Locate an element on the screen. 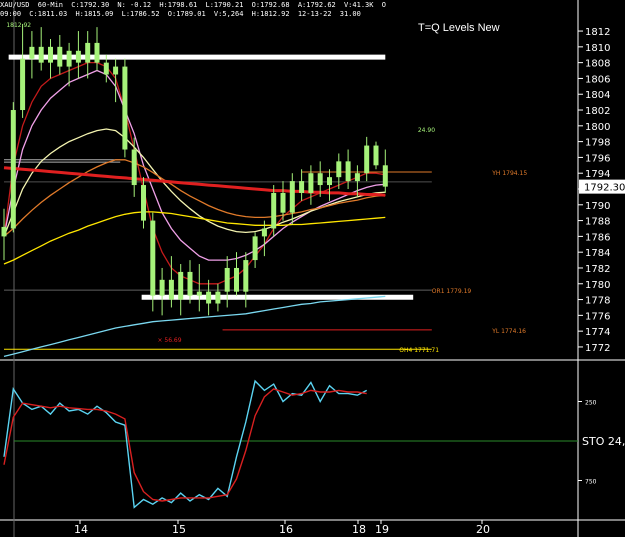 The width and height of the screenshot is (625, 537). last-price-label: 1792.30 is located at coordinates (604, 188).